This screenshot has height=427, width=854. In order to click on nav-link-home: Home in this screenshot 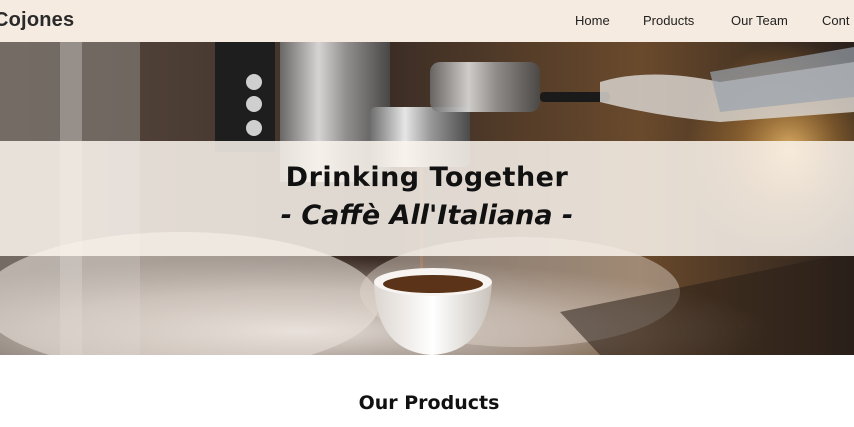, I will do `click(592, 20)`.